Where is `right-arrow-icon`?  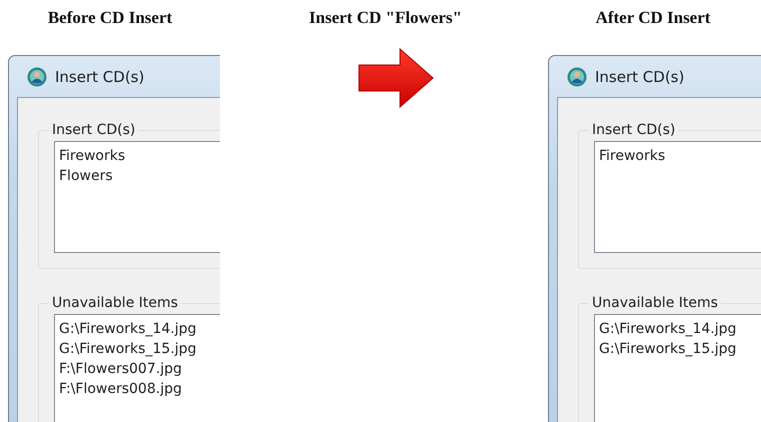
right-arrow-icon is located at coordinates (396, 78).